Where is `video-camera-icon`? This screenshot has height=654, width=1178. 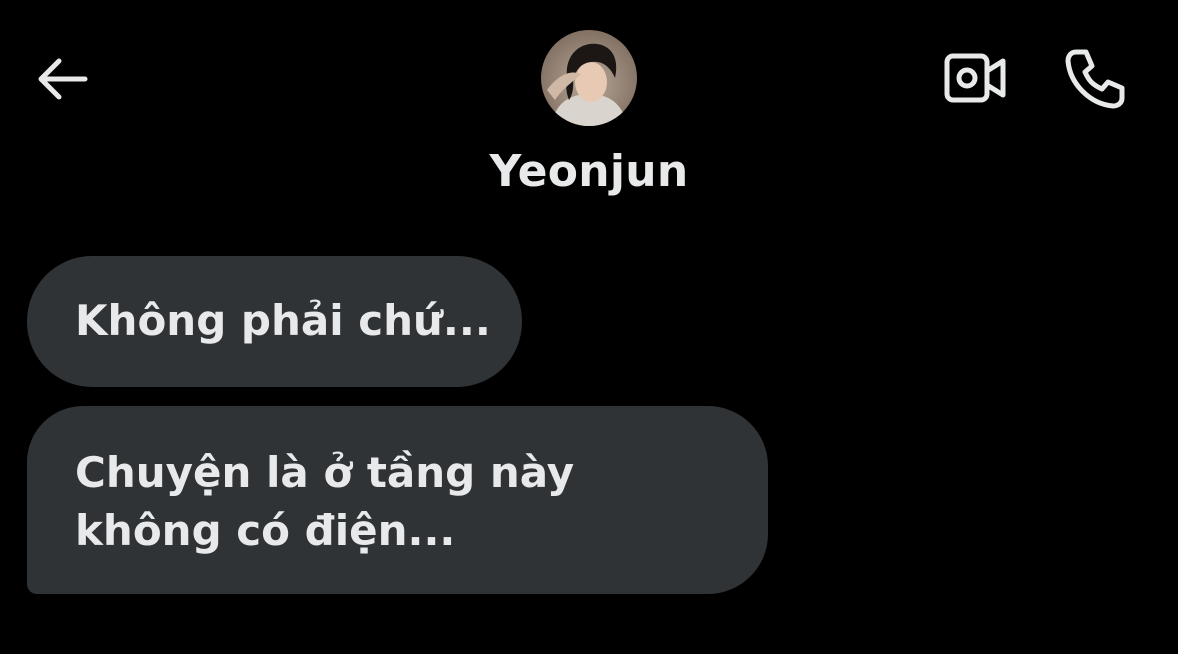 video-camera-icon is located at coordinates (975, 78).